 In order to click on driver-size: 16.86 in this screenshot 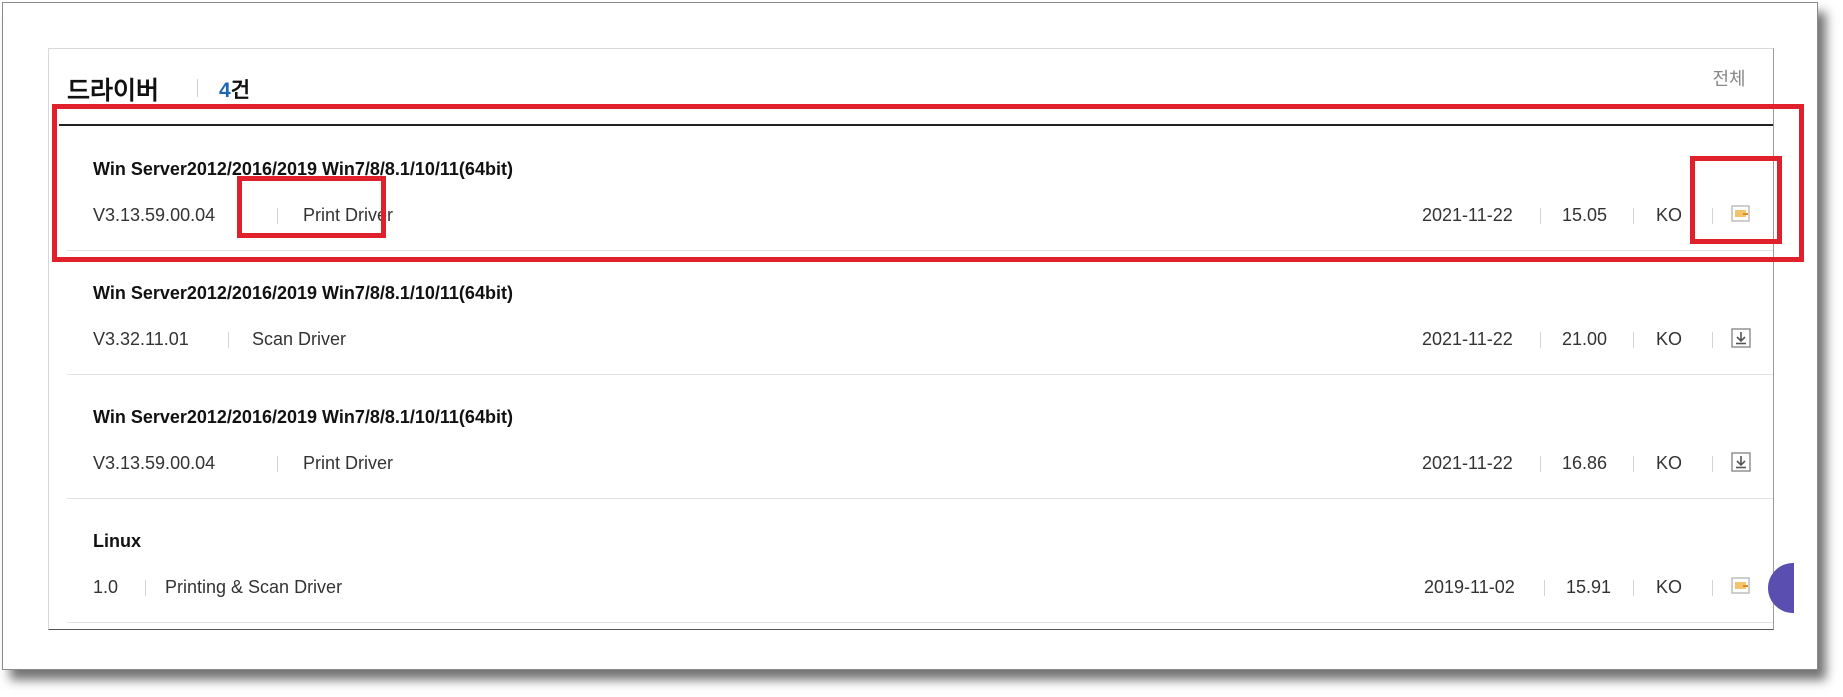, I will do `click(1585, 463)`.